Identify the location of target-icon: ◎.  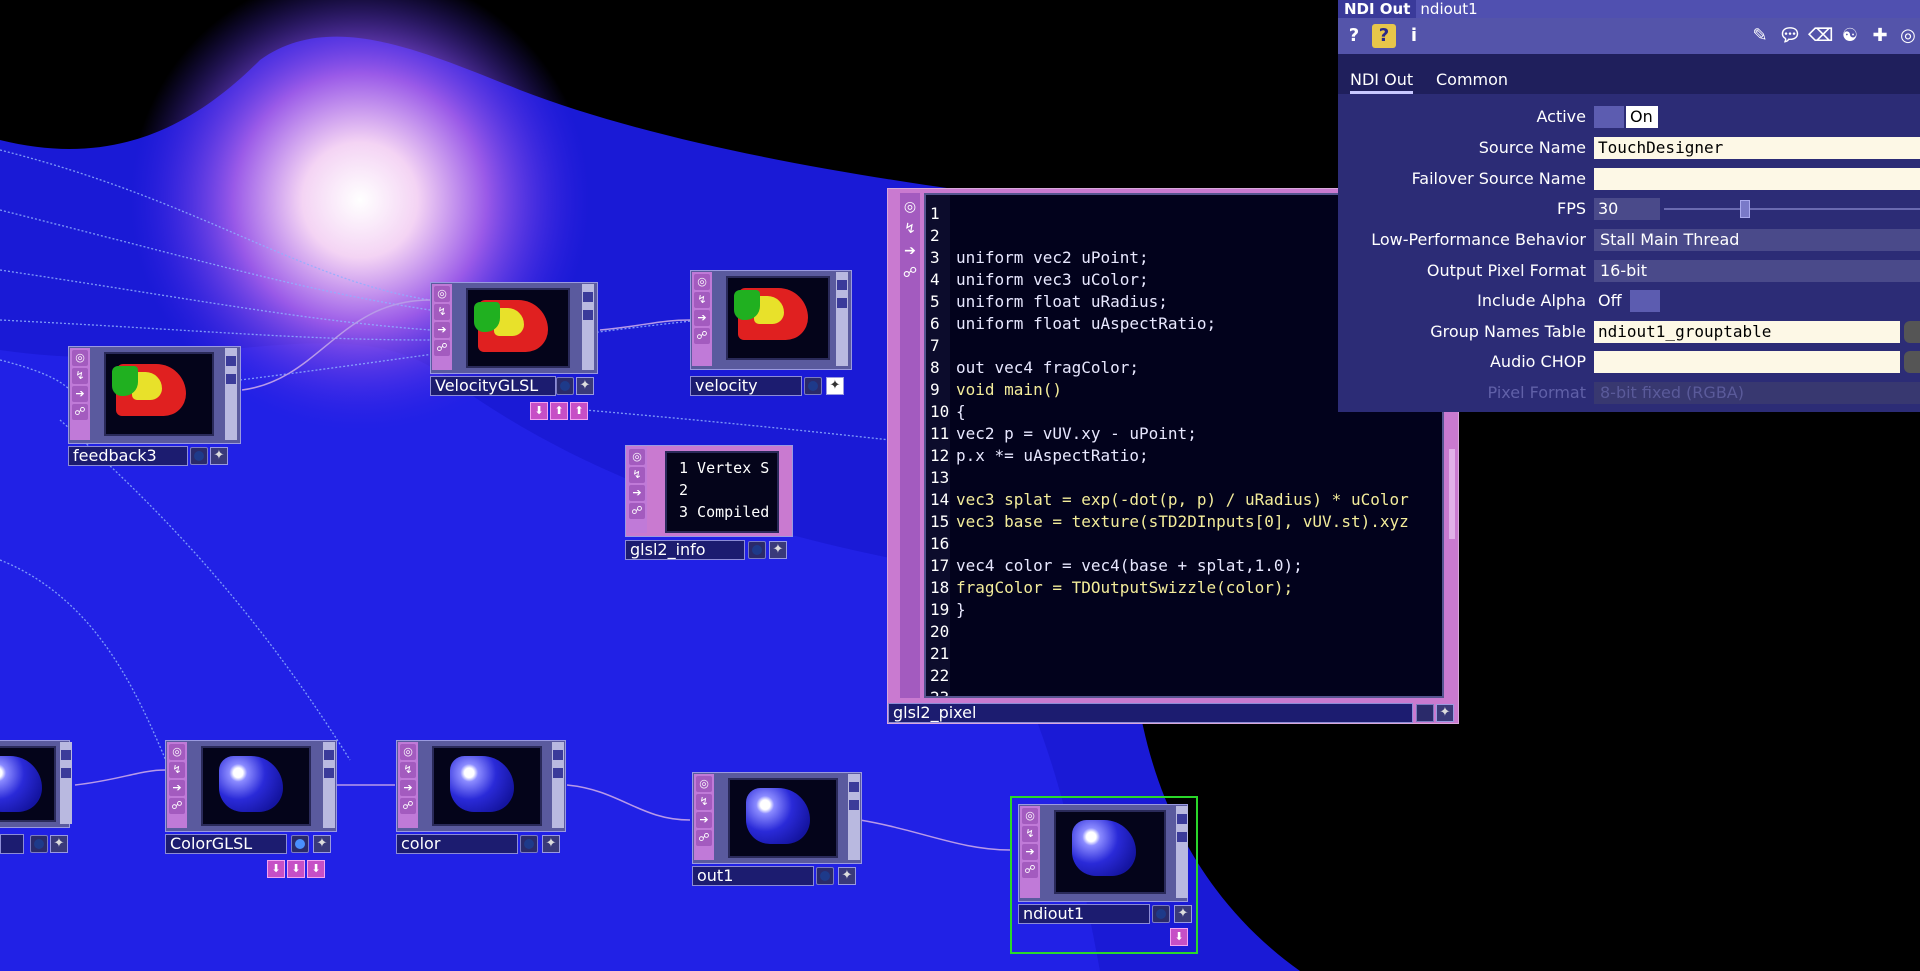
(1908, 36).